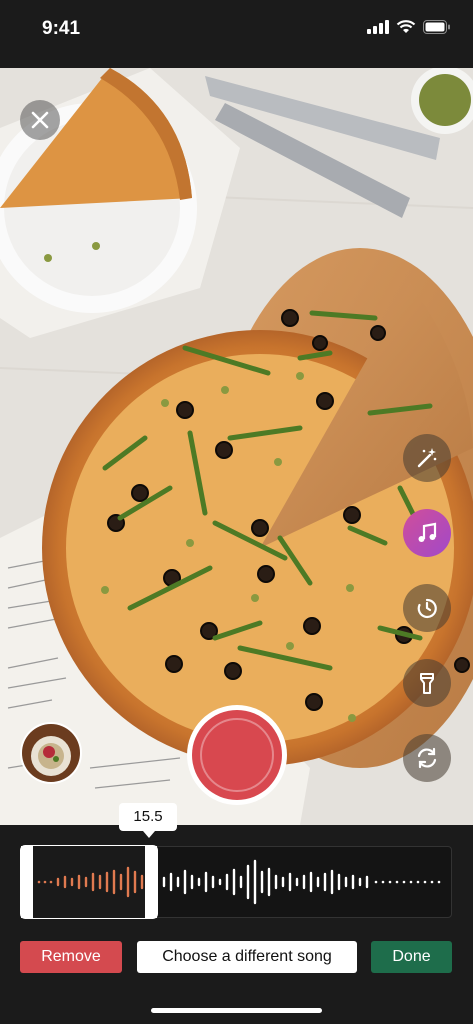 Image resolution: width=473 pixels, height=1024 pixels. Describe the element at coordinates (27, 882) in the screenshot. I see `trim-handle-left` at that location.